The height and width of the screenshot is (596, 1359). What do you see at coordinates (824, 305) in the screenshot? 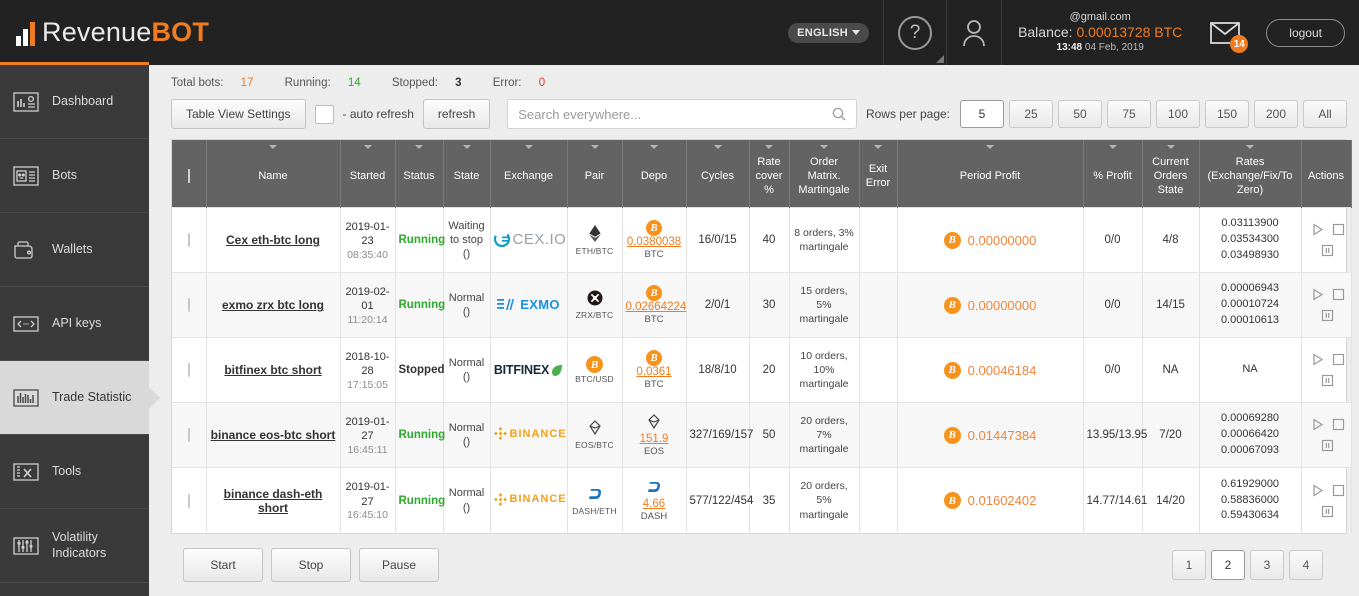
I see `order-matrix-text: 15 orders, 5% martingale` at bounding box center [824, 305].